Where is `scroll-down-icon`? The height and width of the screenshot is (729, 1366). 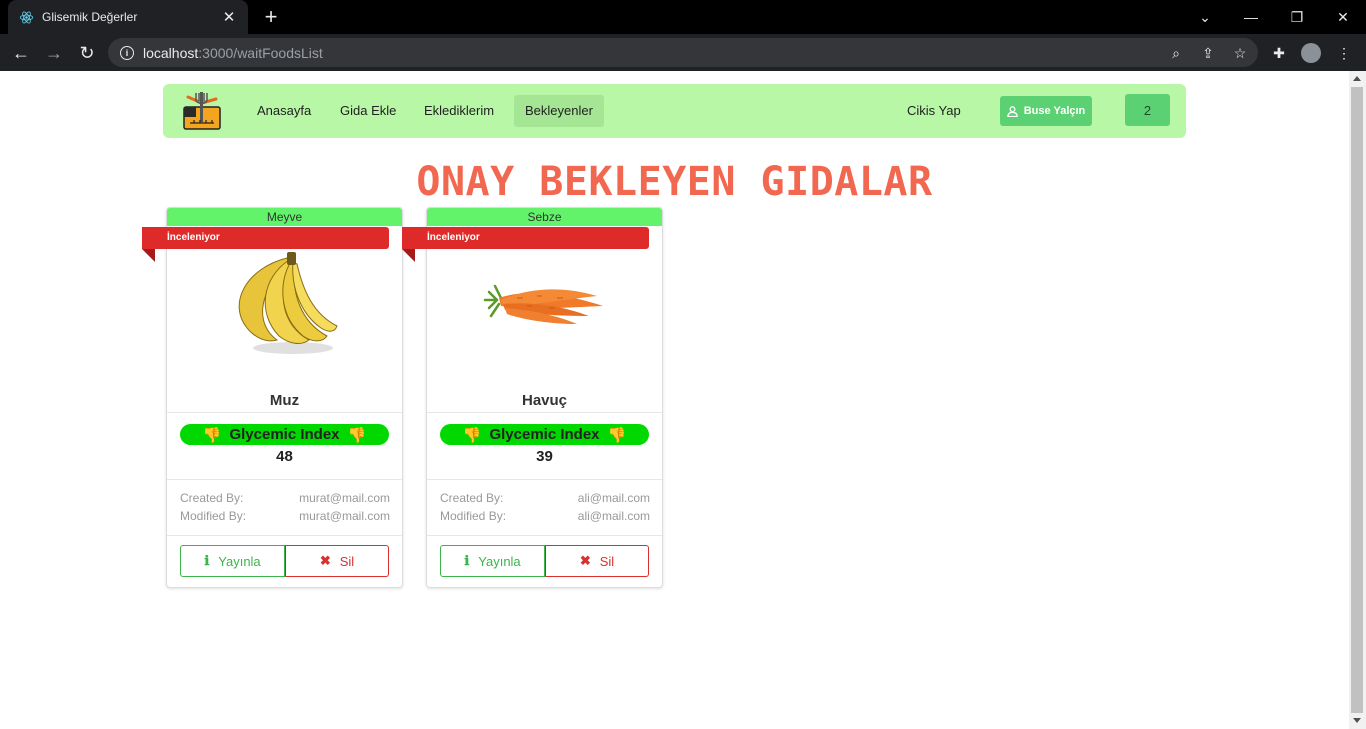 scroll-down-icon is located at coordinates (1357, 720).